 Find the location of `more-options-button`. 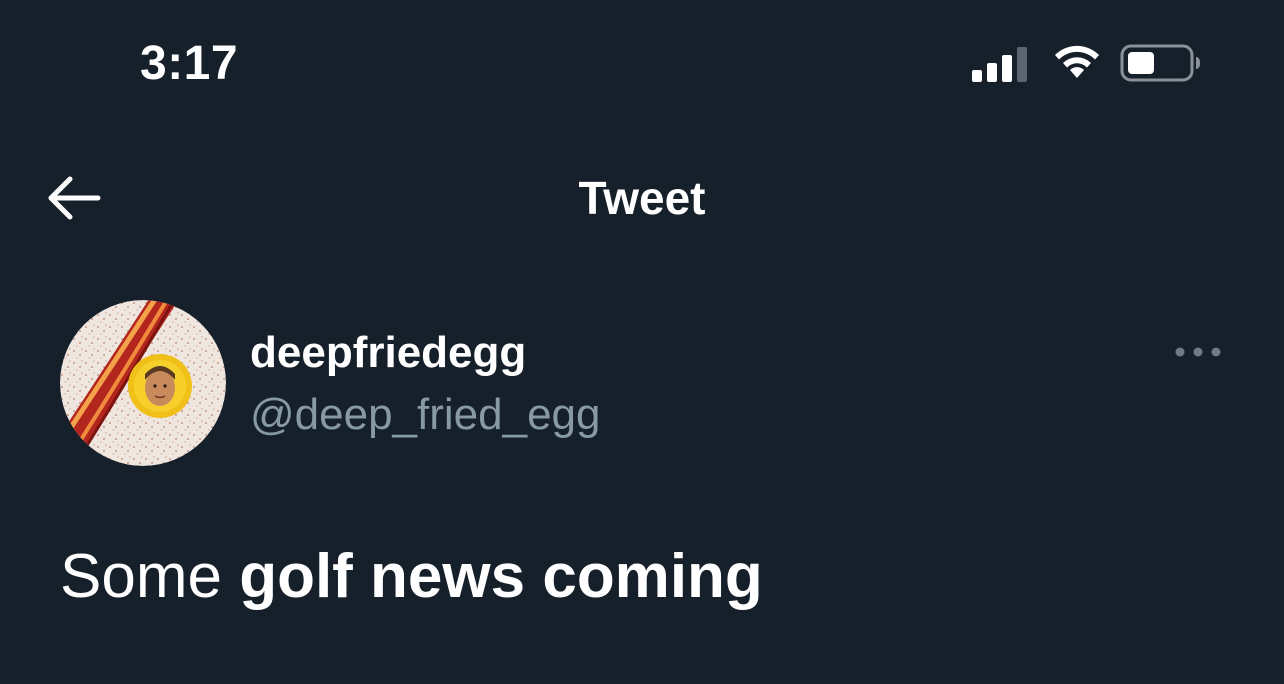

more-options-button is located at coordinates (1198, 352).